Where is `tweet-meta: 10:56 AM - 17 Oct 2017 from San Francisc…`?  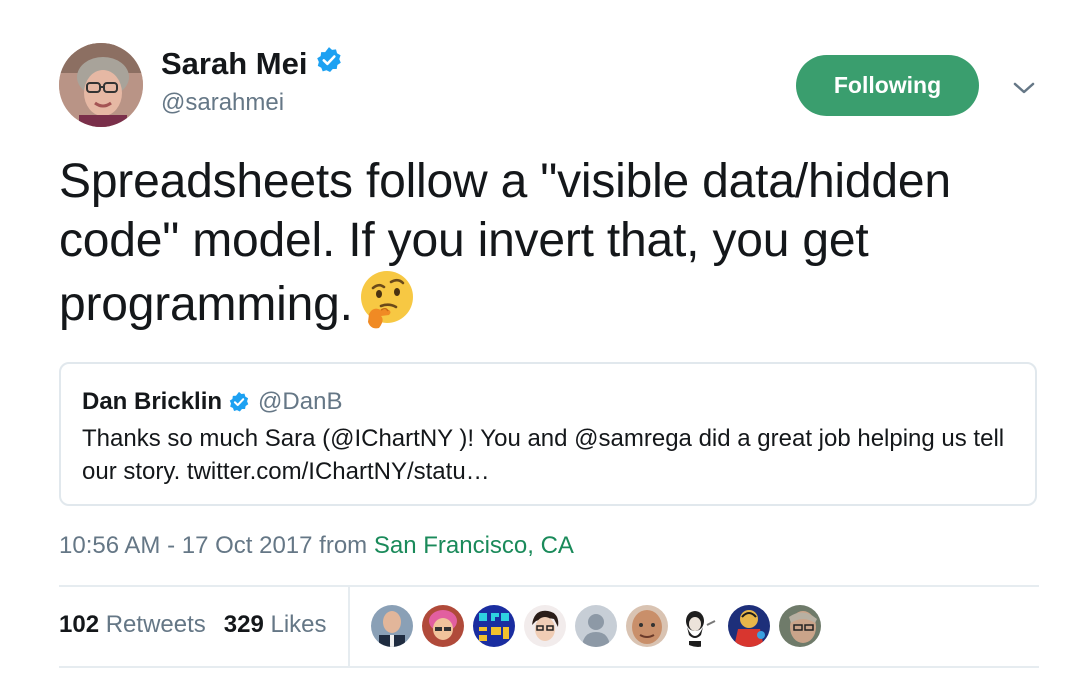
tweet-meta: 10:56 AM - 17 Oct 2017 from San Francisc… is located at coordinates (316, 546).